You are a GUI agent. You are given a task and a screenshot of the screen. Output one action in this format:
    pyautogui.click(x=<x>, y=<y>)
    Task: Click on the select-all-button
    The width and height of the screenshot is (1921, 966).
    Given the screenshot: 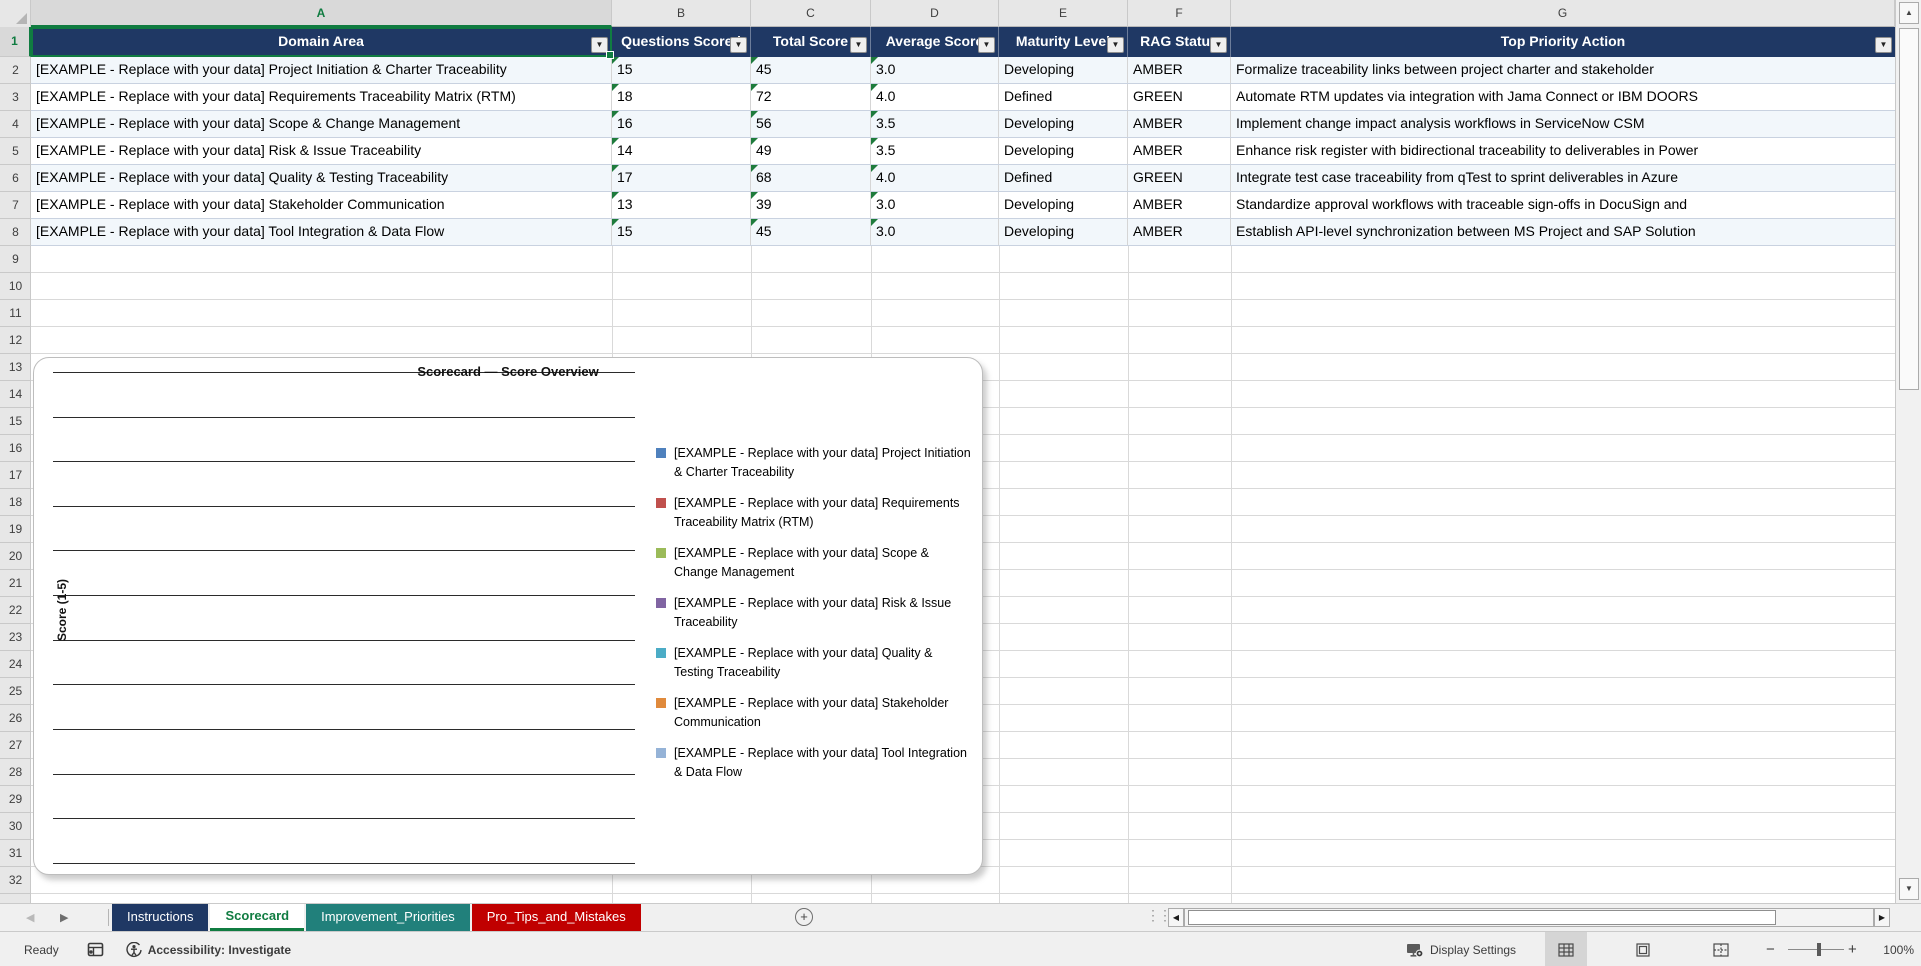 What is the action you would take?
    pyautogui.click(x=15, y=13)
    